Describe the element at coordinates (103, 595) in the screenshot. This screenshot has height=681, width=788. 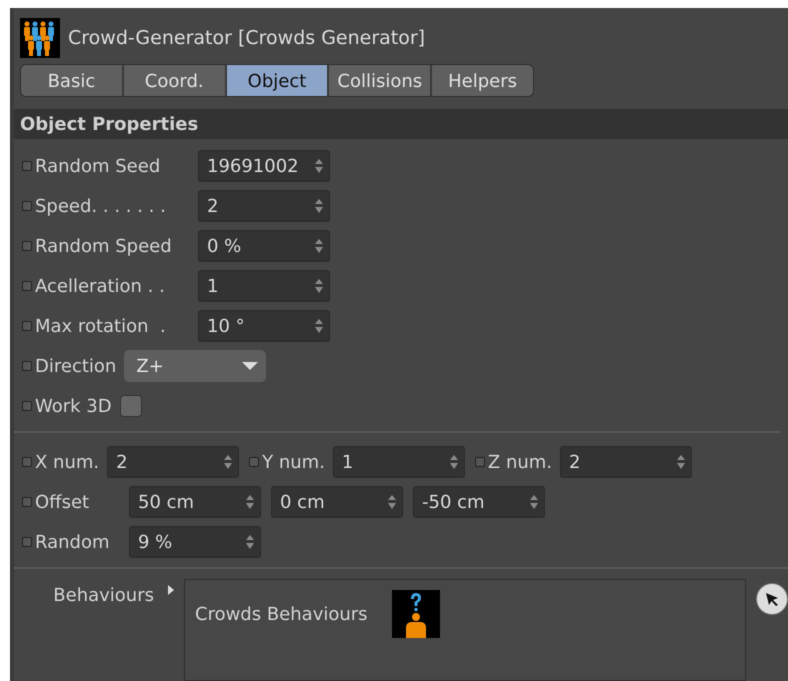
I see `field-label: Behaviours` at that location.